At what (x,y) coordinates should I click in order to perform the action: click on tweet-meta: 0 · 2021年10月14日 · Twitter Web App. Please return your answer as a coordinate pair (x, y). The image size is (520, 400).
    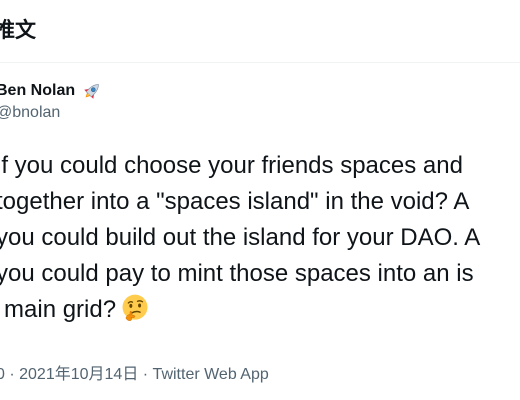
    Looking at the image, I should click on (134, 372).